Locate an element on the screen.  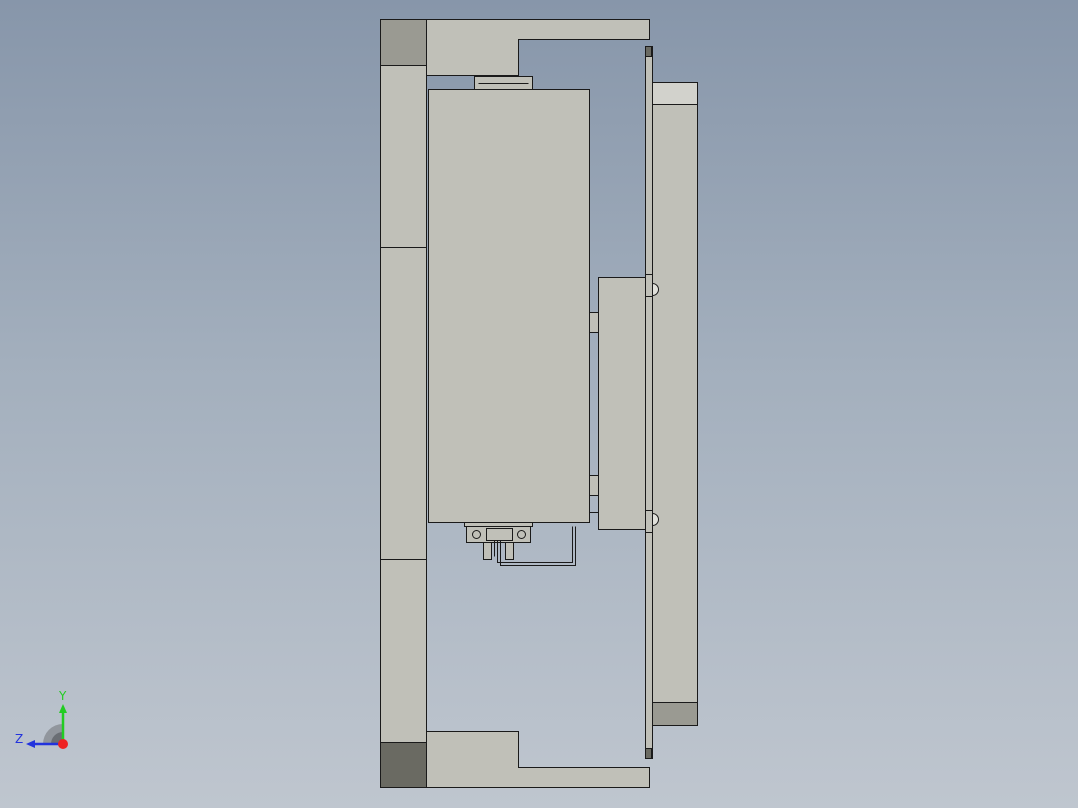
fan-housing-bottom-ring is located at coordinates (675, 714).